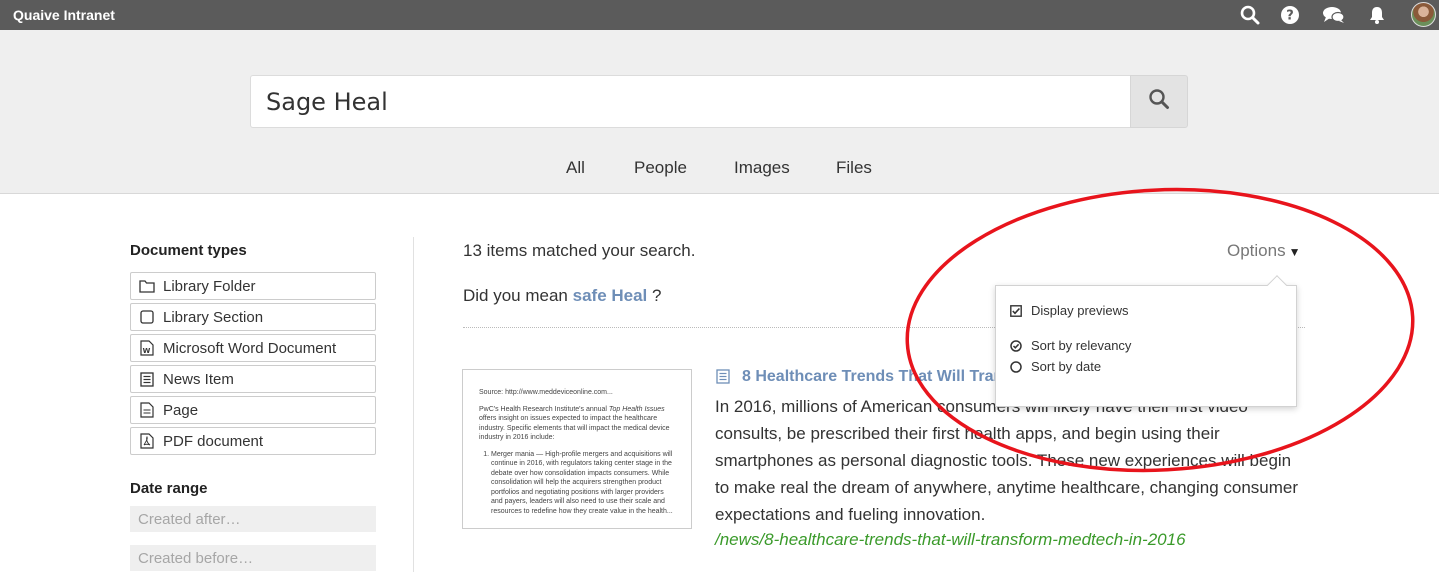  What do you see at coordinates (657, 295) in the screenshot?
I see `did-you-mean-suffix: ?` at bounding box center [657, 295].